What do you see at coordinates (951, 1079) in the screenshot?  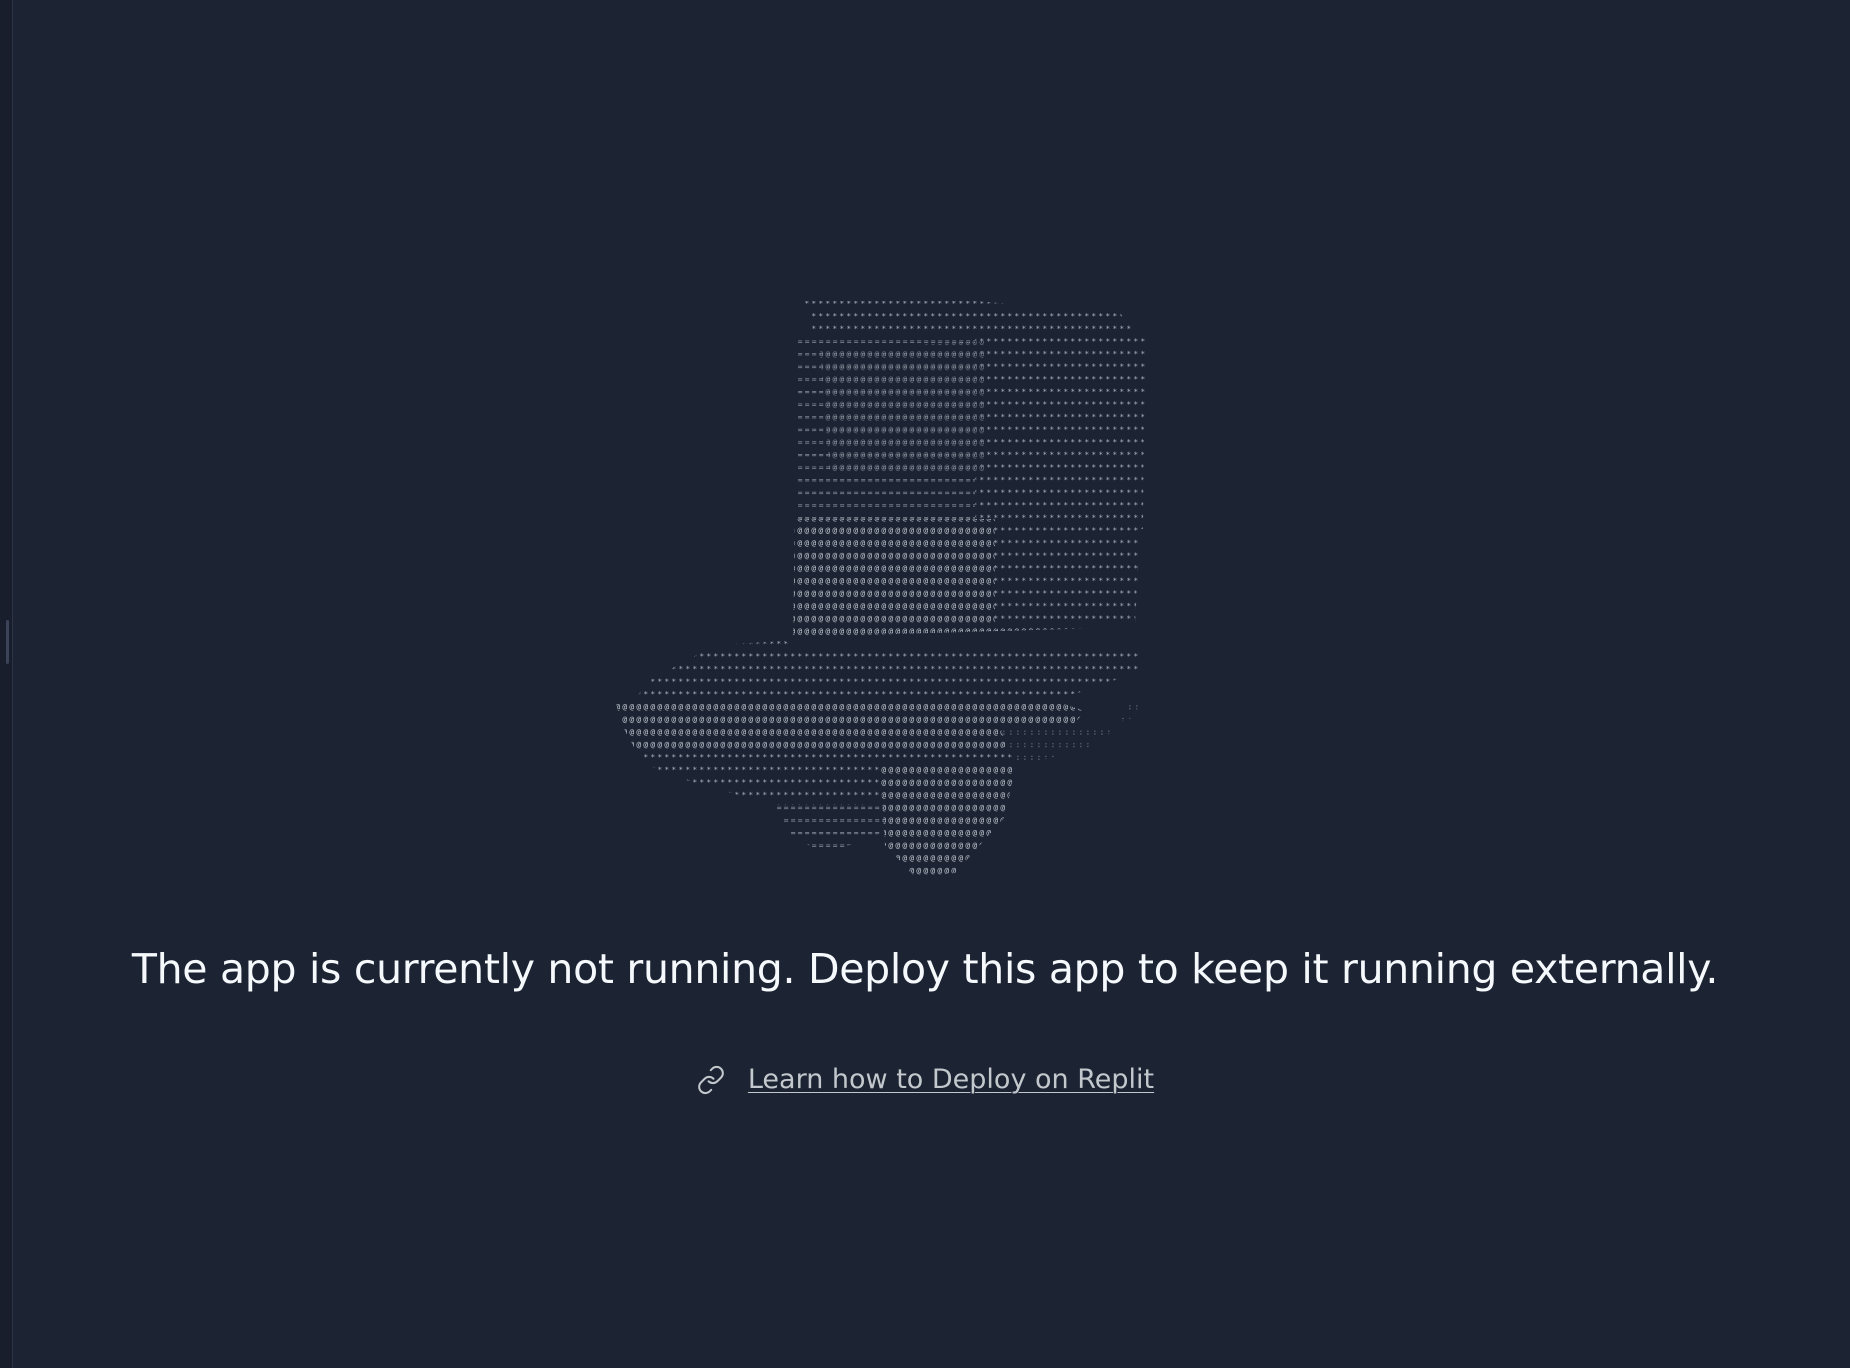 I see `learn-deploy-link: Learn how to Deploy on Replit` at bounding box center [951, 1079].